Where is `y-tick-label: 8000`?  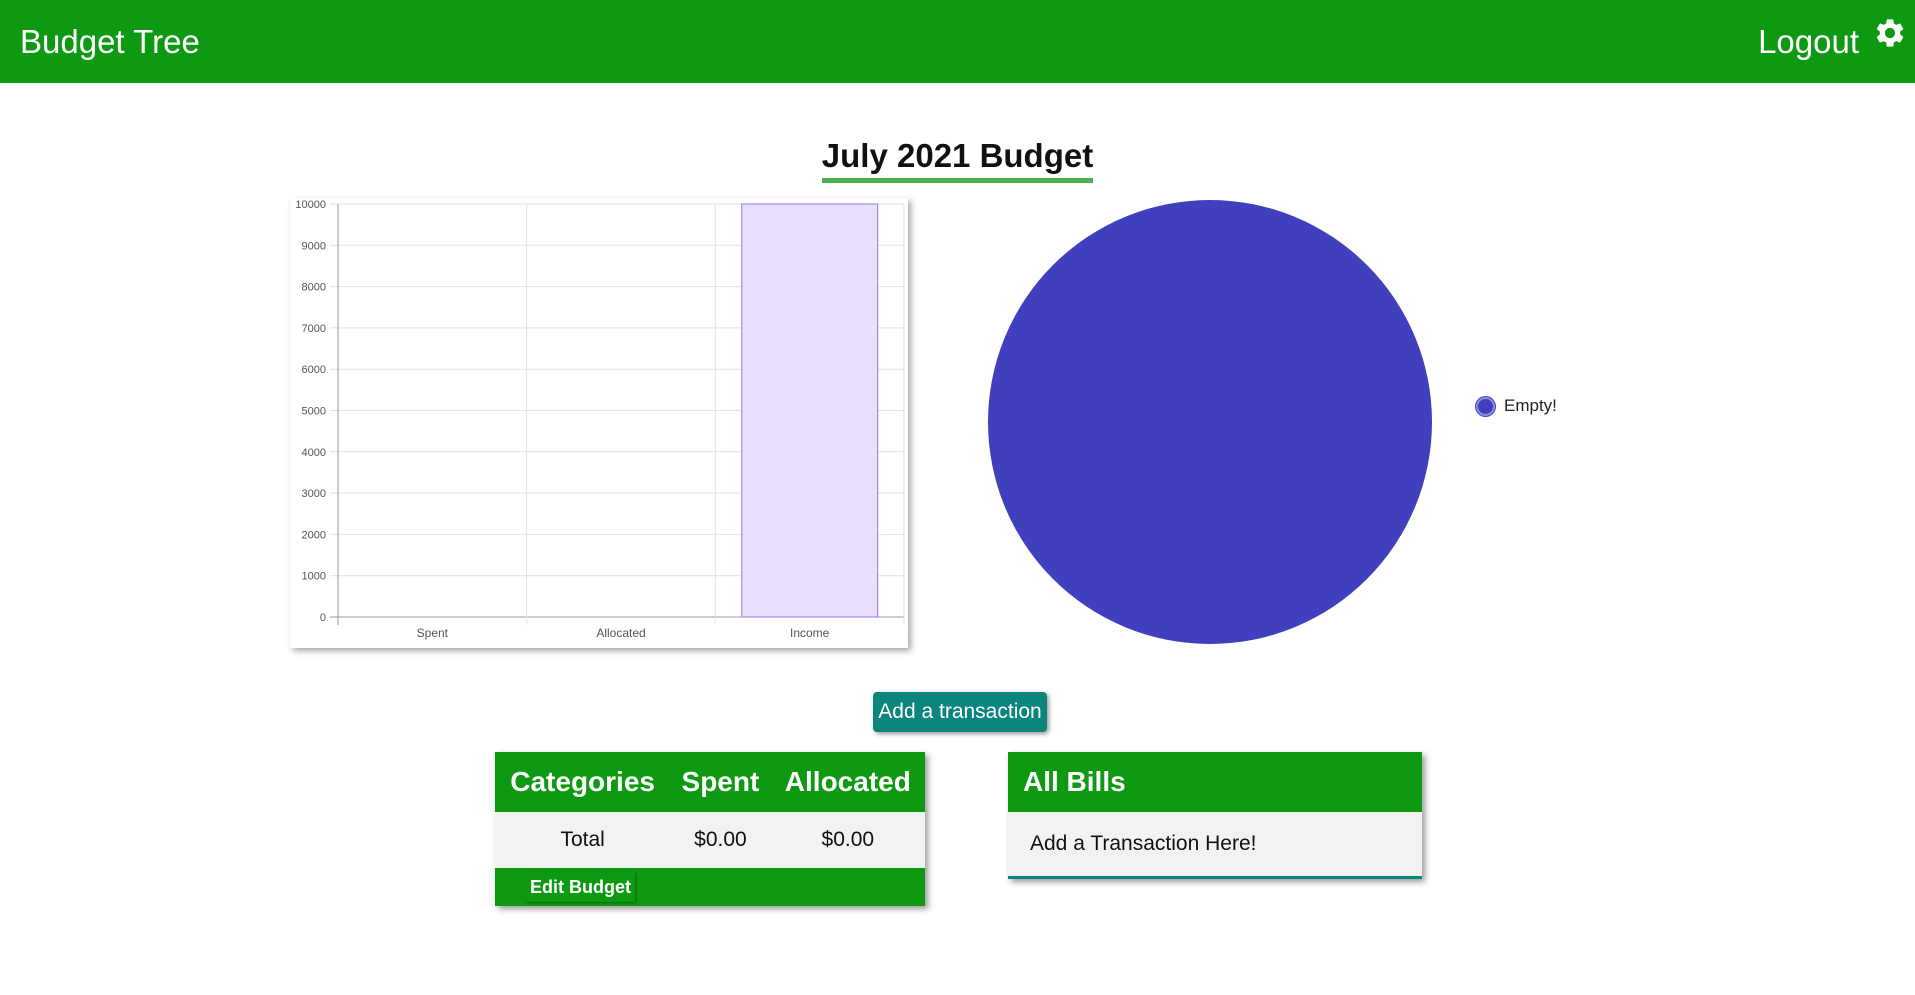
y-tick-label: 8000 is located at coordinates (314, 288).